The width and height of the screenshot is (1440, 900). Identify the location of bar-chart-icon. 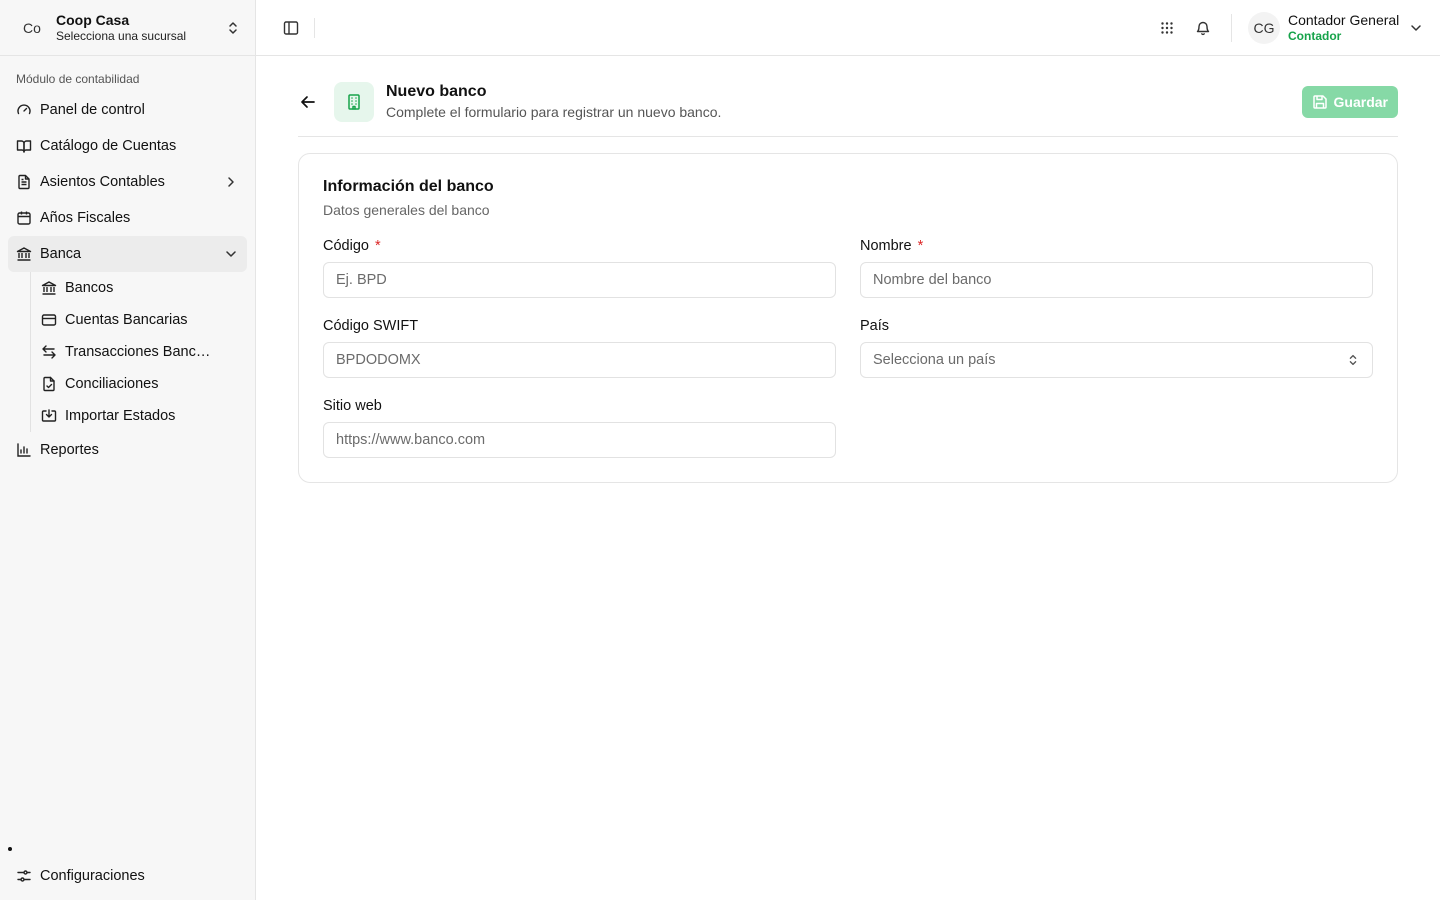
(24, 450).